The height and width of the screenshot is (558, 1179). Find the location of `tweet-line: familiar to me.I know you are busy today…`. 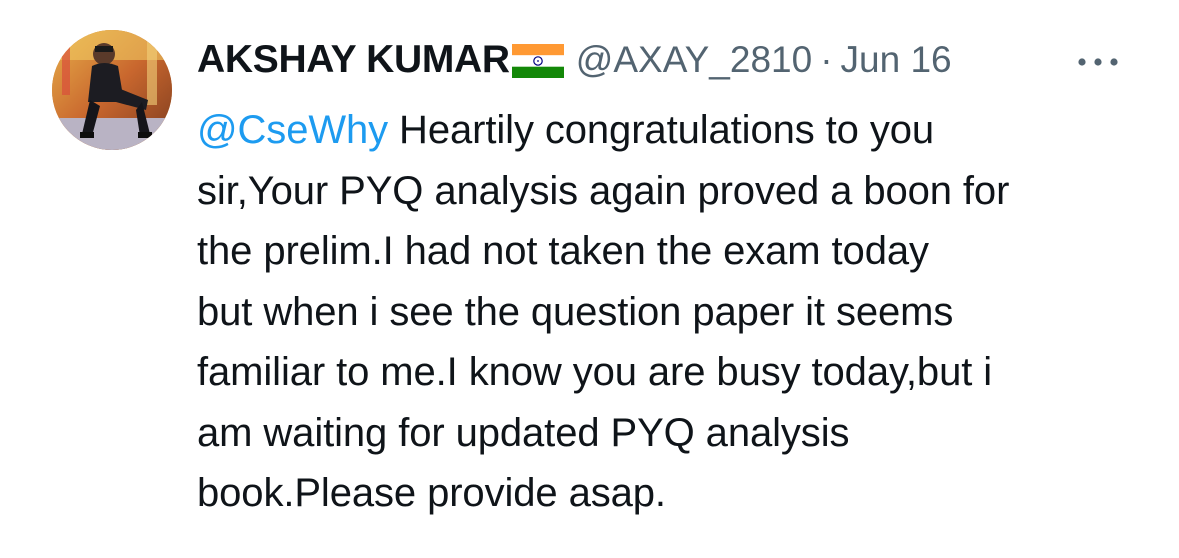

tweet-line: familiar to me.I know you are busy today… is located at coordinates (595, 372).